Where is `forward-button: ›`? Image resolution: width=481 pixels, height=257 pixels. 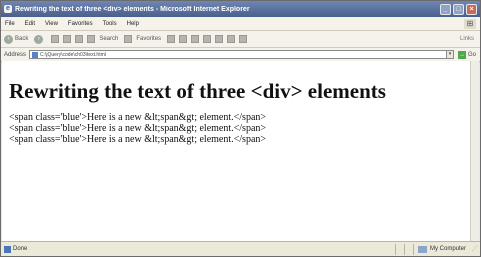 forward-button: › is located at coordinates (39, 39).